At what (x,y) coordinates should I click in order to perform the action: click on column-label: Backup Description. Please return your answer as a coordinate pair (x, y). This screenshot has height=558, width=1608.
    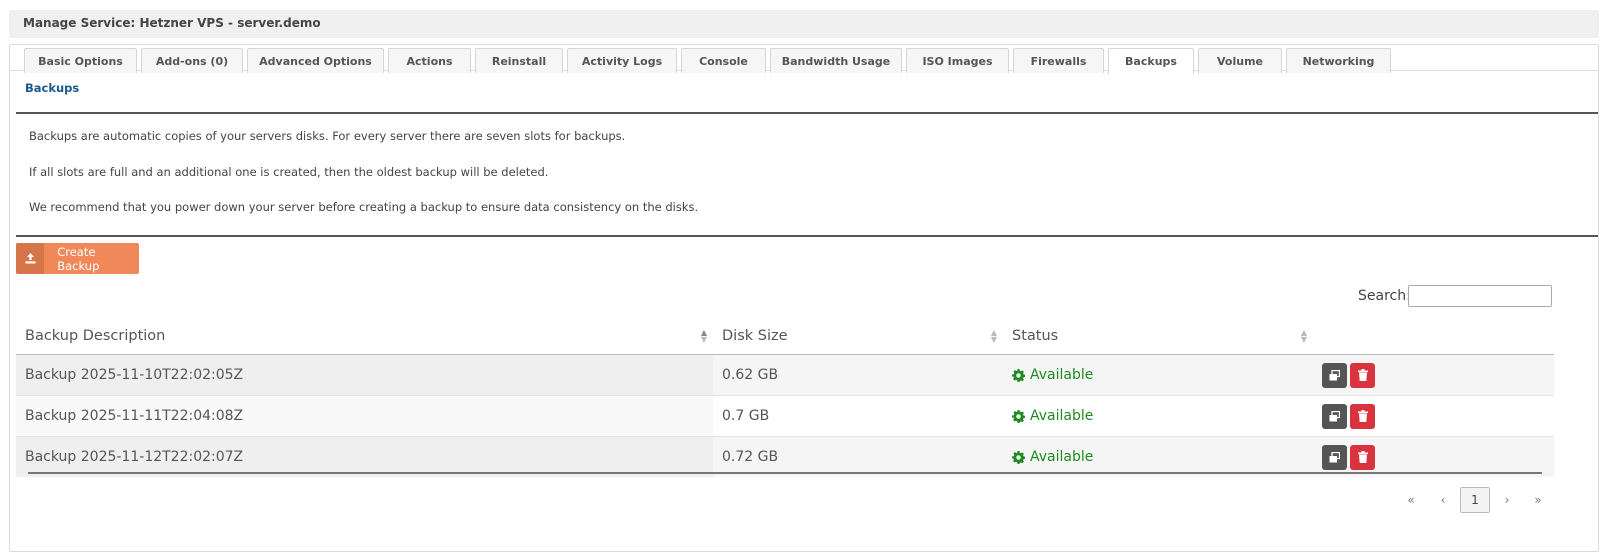
    Looking at the image, I should click on (95, 335).